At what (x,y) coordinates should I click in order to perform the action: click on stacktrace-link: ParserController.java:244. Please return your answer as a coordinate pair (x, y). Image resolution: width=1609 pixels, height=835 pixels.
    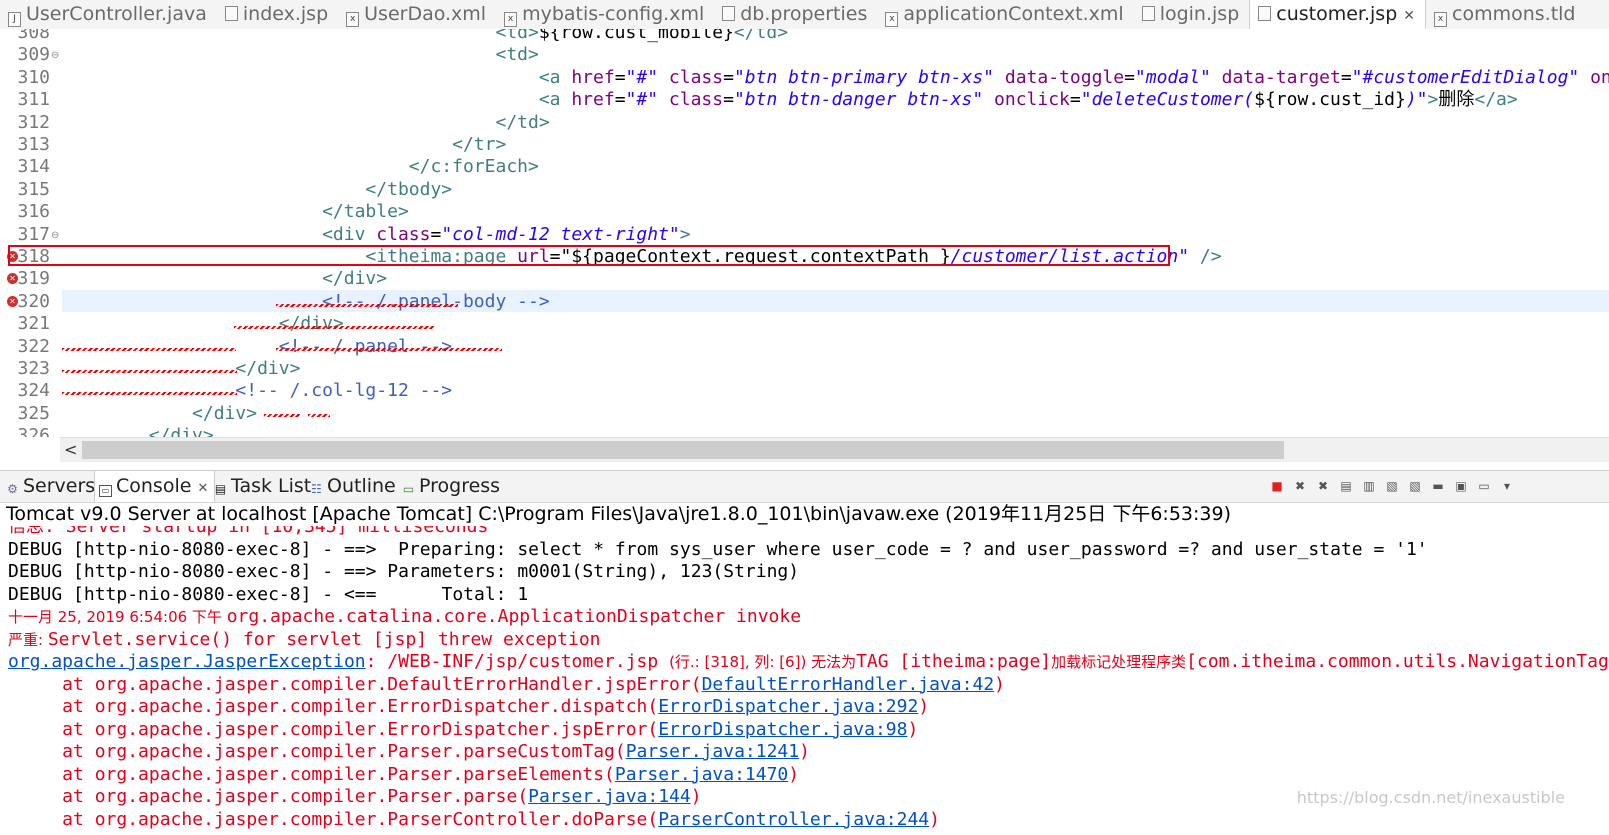
    Looking at the image, I should click on (793, 819).